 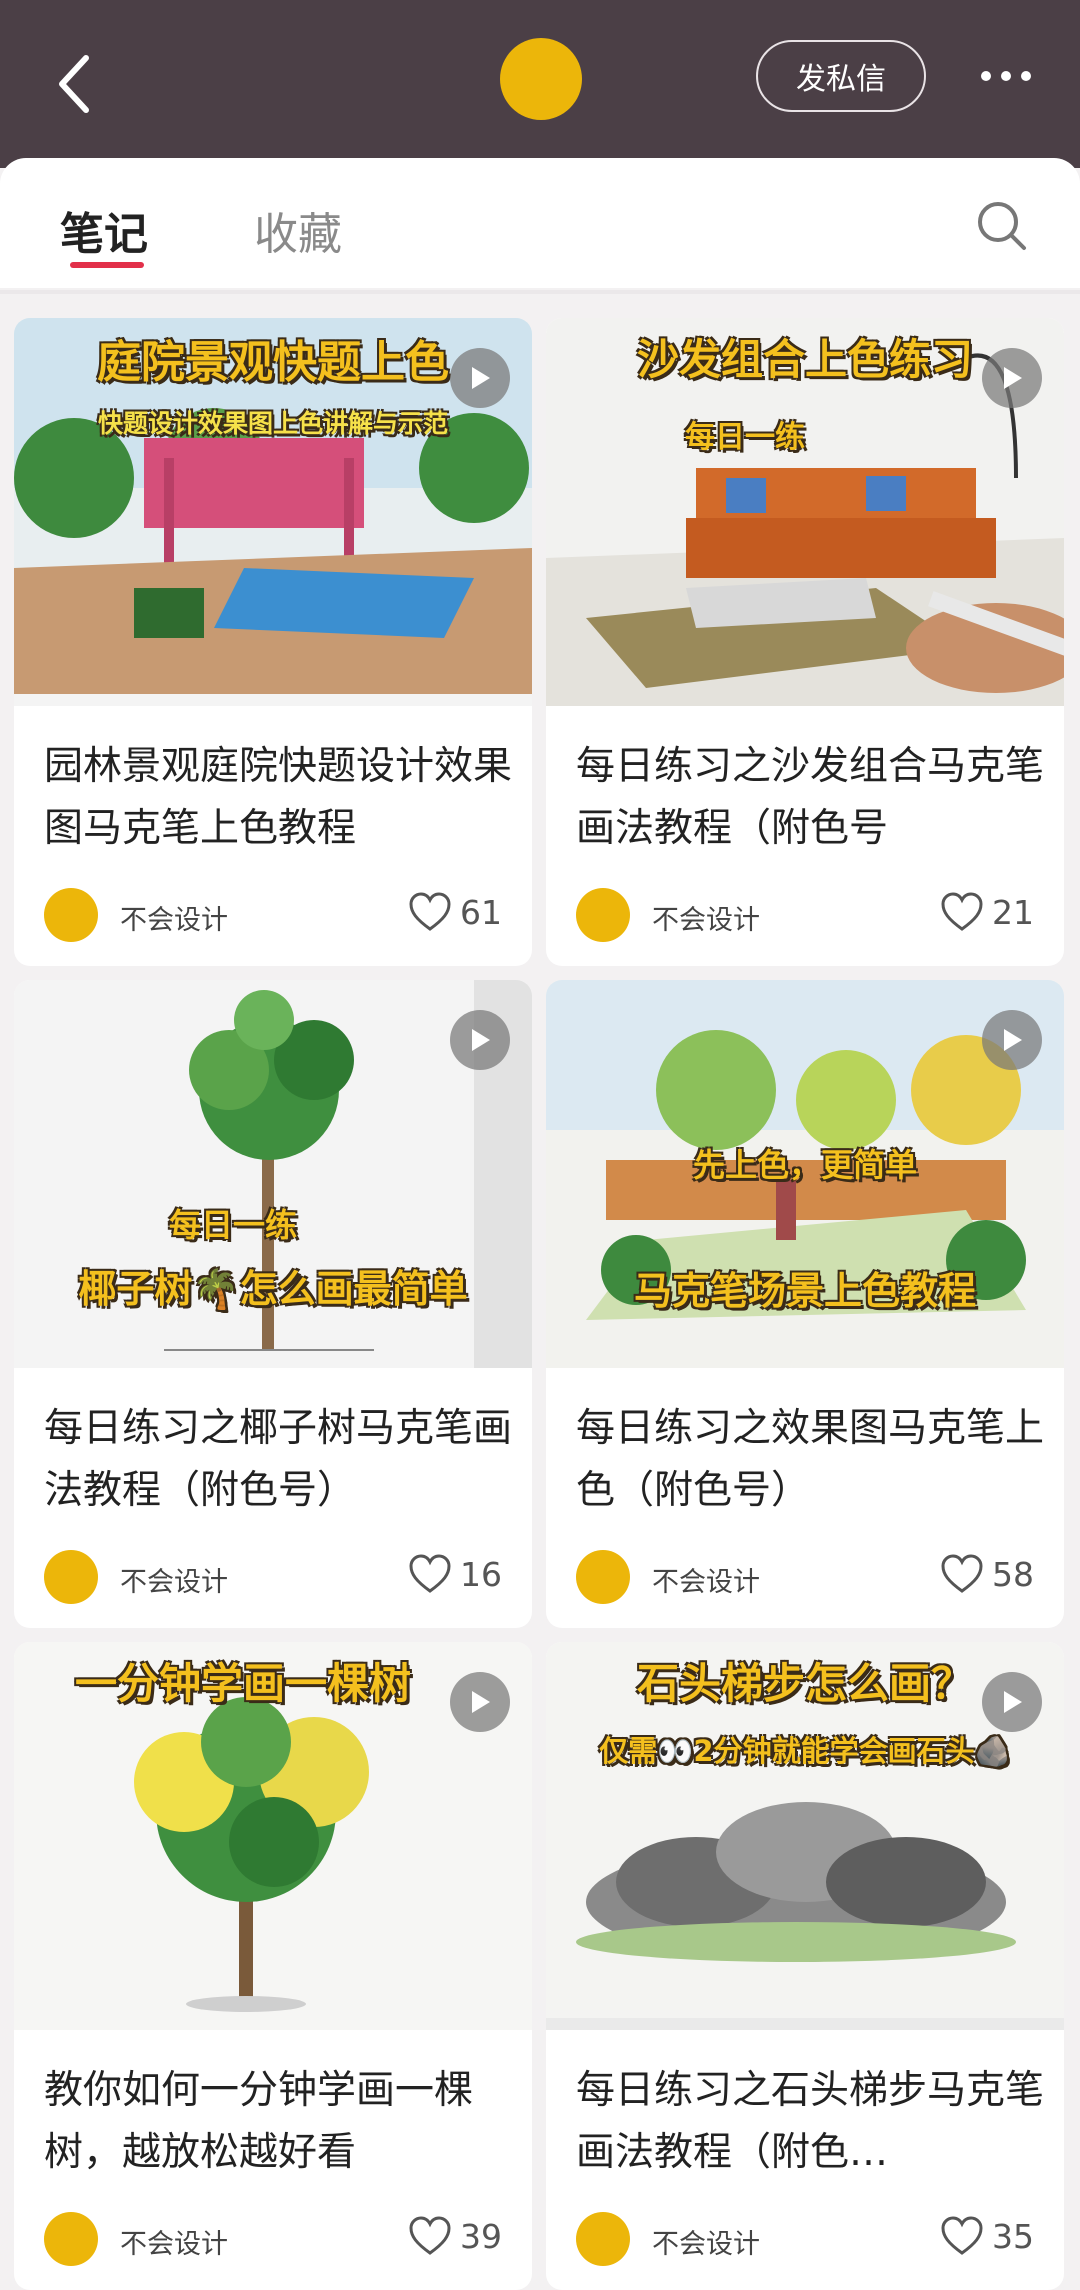 I want to click on thumbnail-subtitle: 仅需👀2分钟就能学会画石头🪨, so click(x=805, y=1751).